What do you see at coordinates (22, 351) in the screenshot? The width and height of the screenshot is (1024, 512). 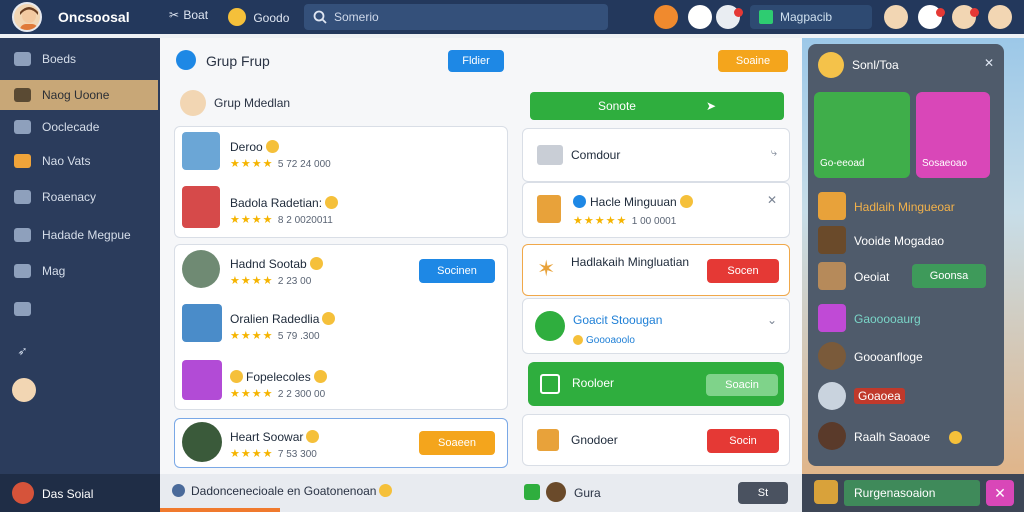 I see `rocket-icon: ➶` at bounding box center [22, 351].